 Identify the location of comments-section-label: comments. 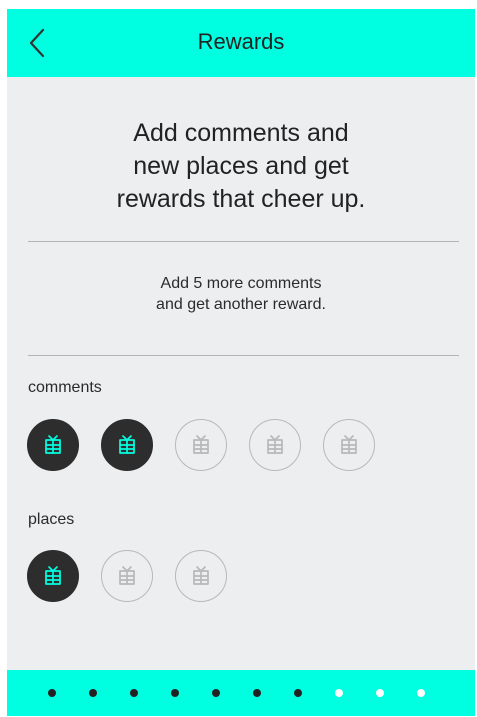
(65, 387).